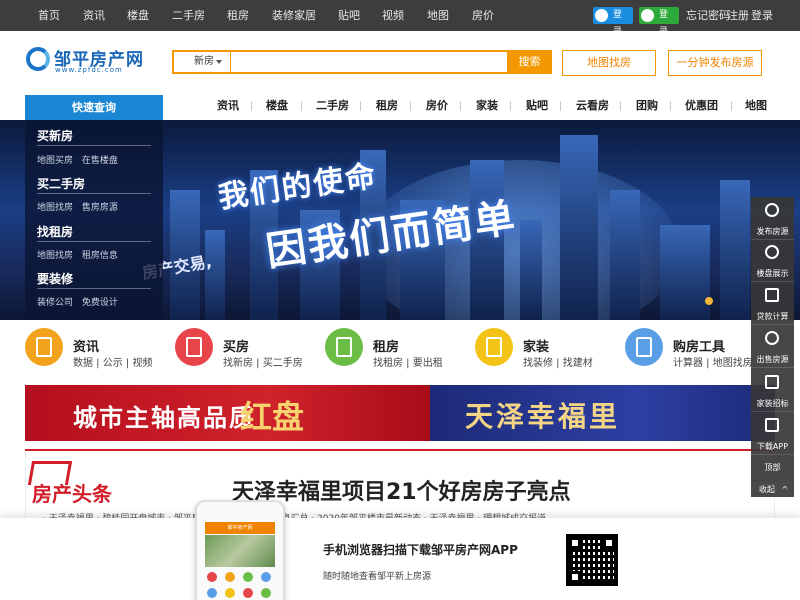 The width and height of the screenshot is (800, 600). I want to click on news-icon, so click(44, 347).